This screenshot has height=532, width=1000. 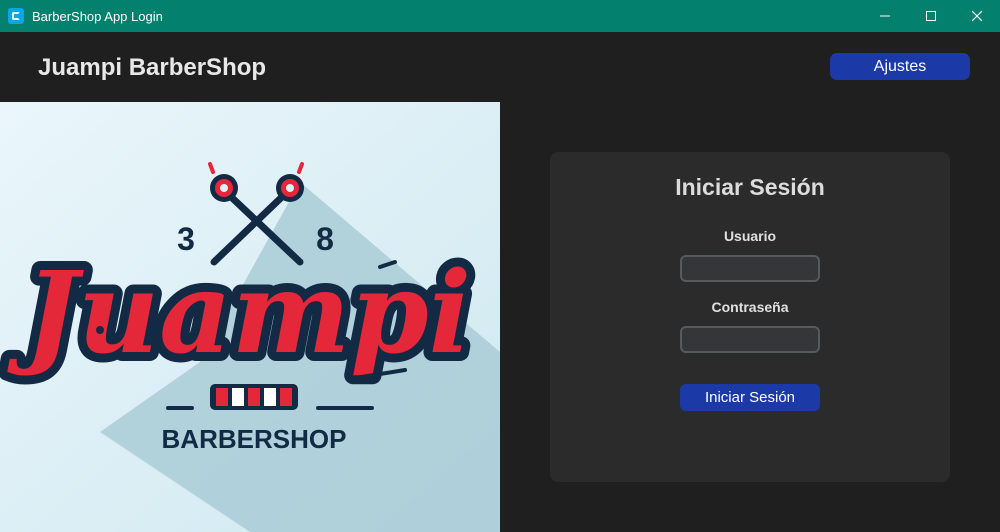 What do you see at coordinates (152, 67) in the screenshot?
I see `app-title: Juampi BarberShop` at bounding box center [152, 67].